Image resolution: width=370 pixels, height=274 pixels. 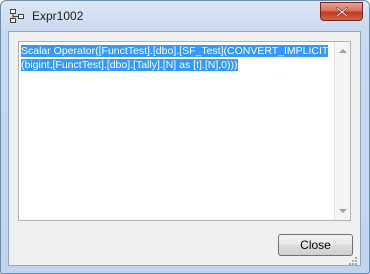 What do you see at coordinates (17, 16) in the screenshot?
I see `expression-tree-icon` at bounding box center [17, 16].